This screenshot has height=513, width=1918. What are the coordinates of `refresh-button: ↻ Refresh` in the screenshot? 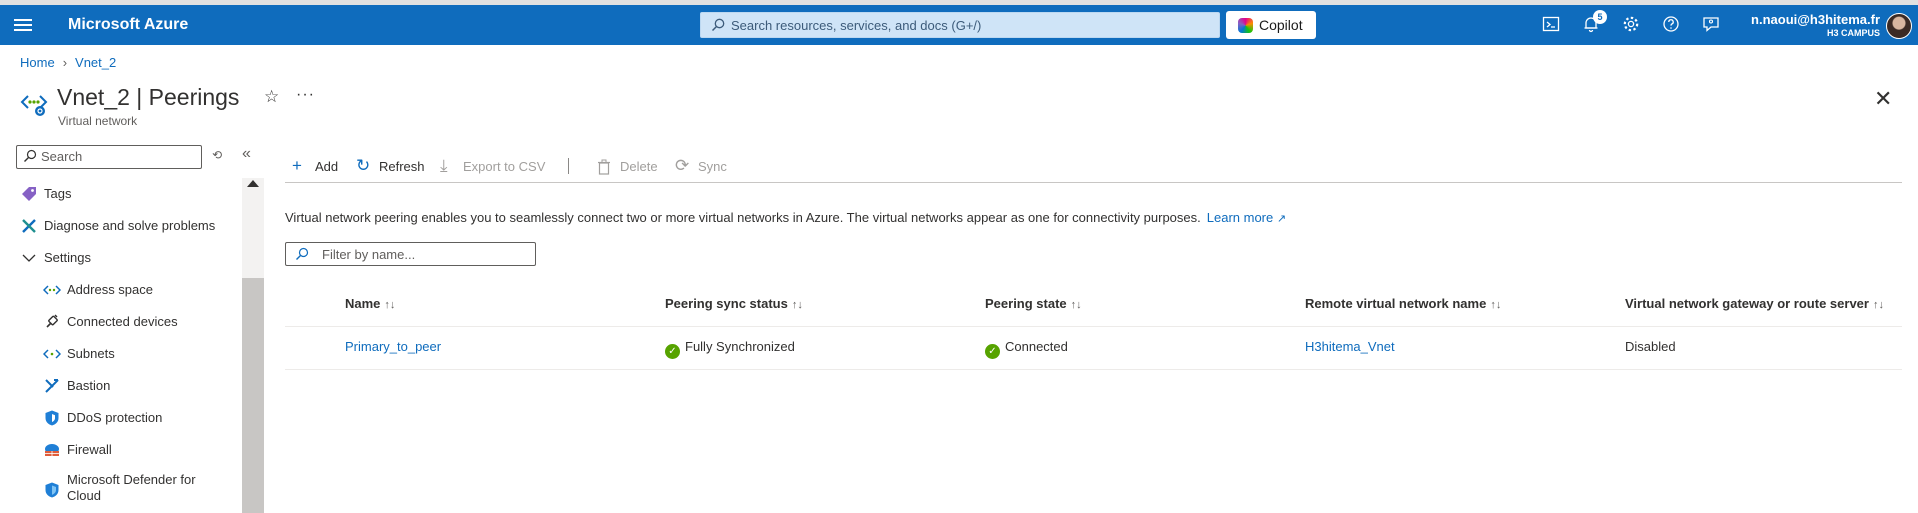 It's located at (401, 167).